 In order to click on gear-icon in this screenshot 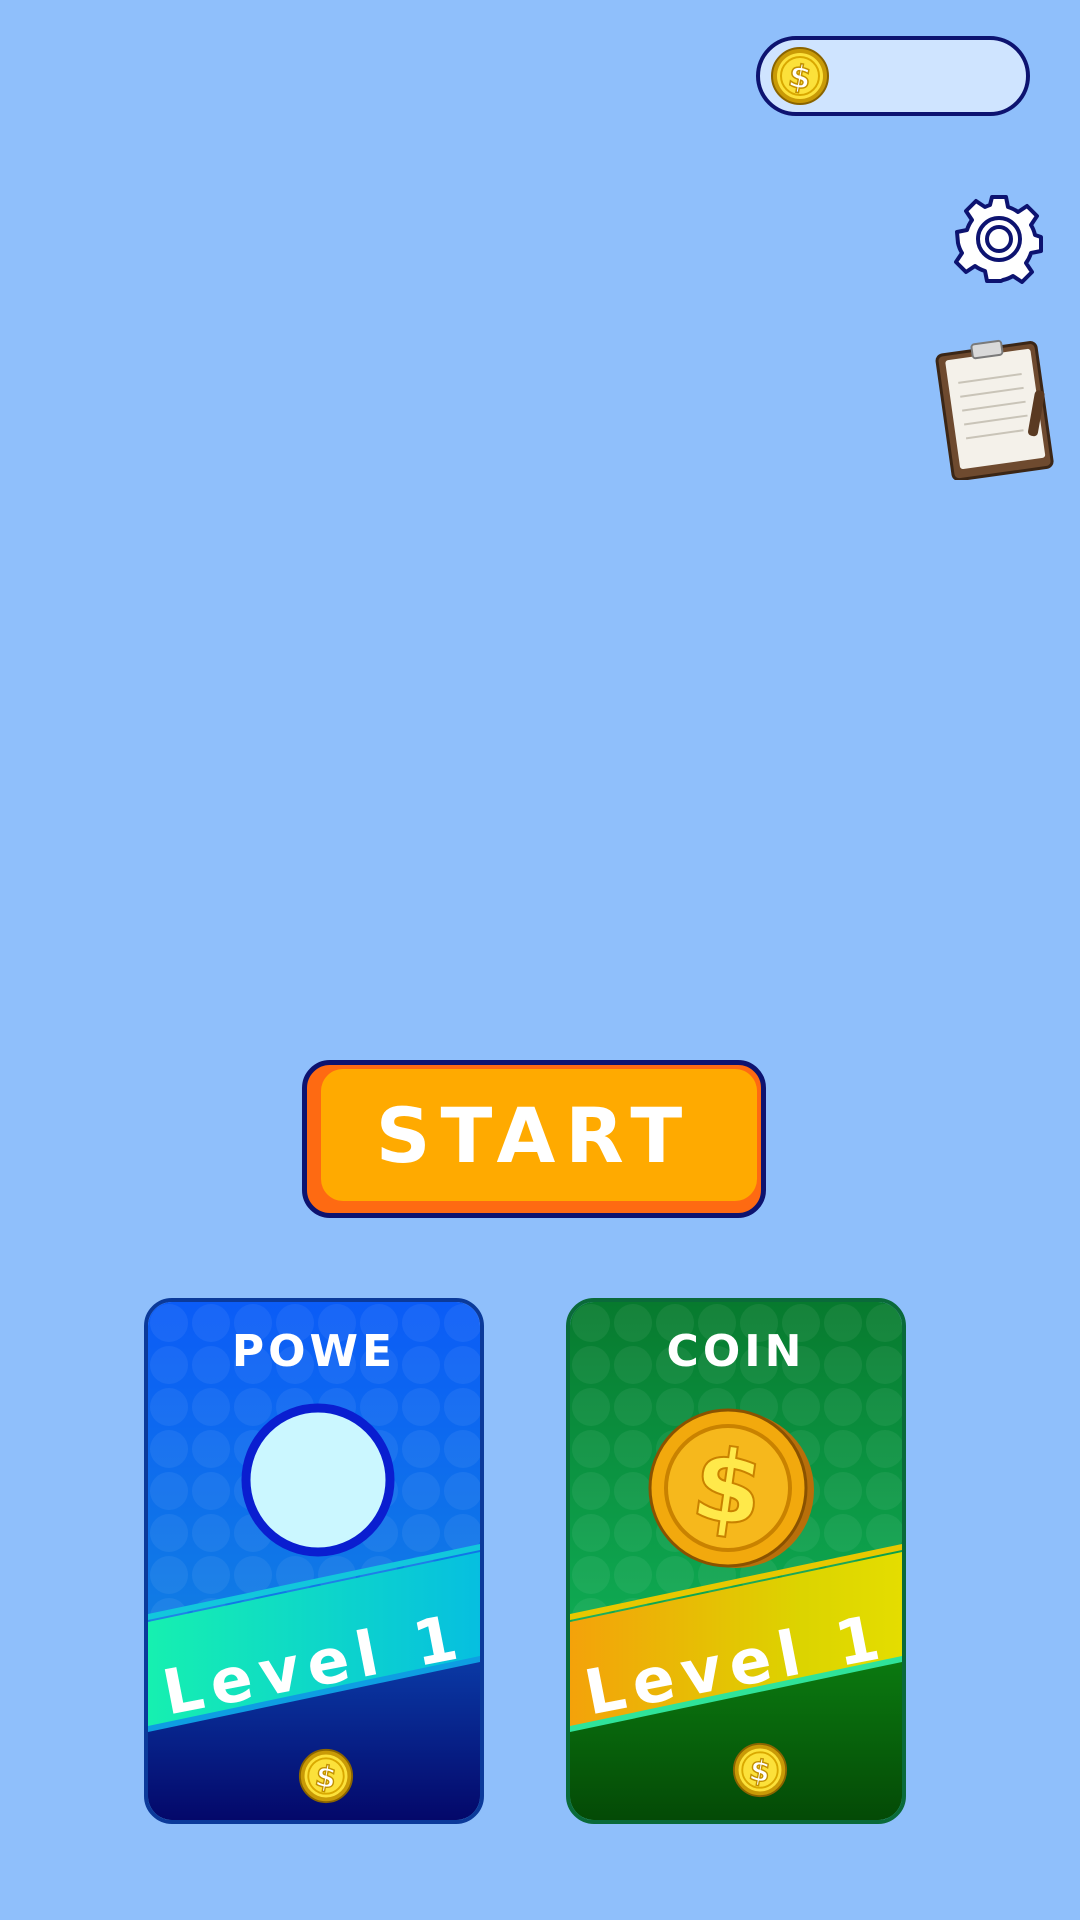, I will do `click(999, 239)`.